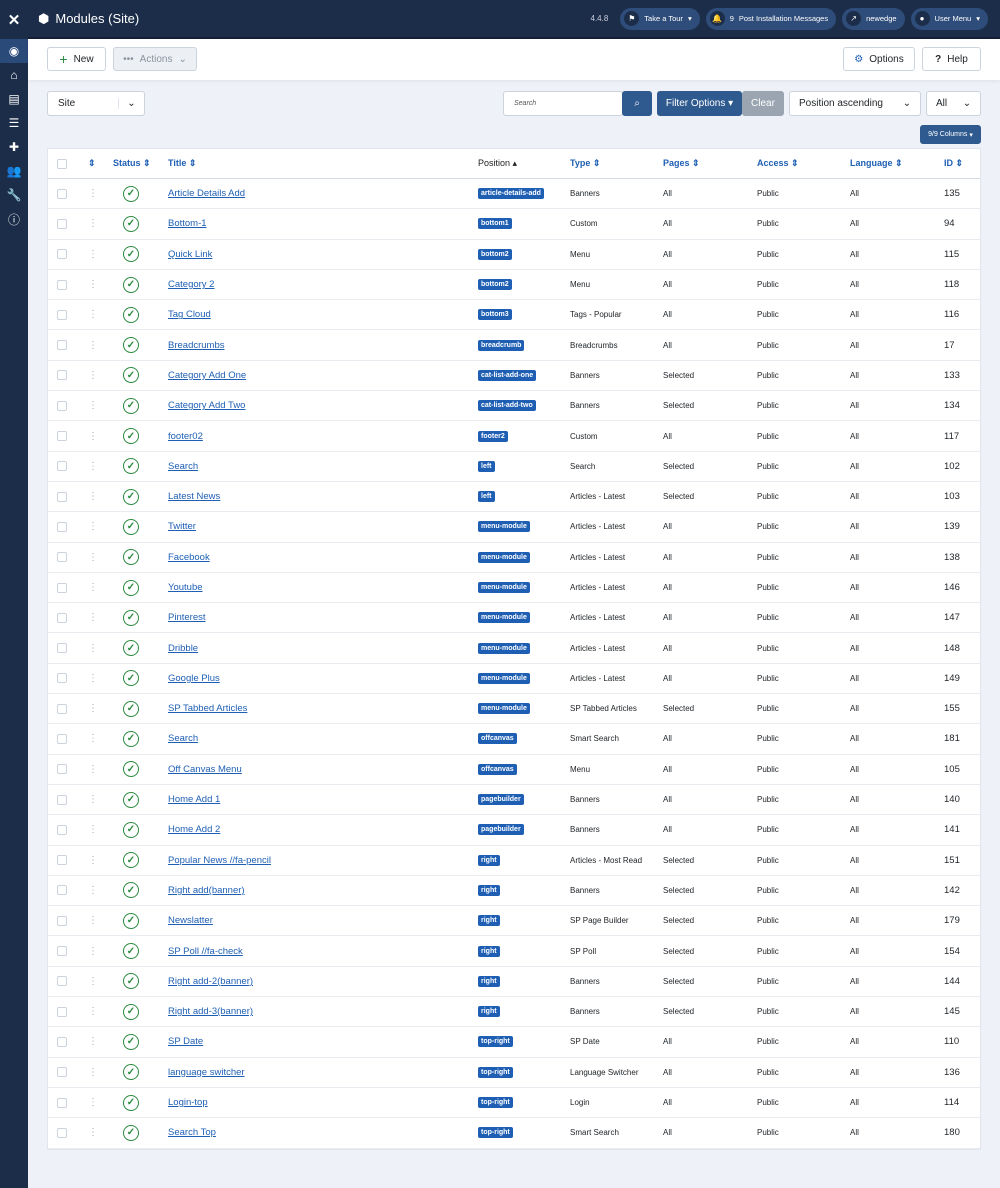 This screenshot has width=1000, height=1188. Describe the element at coordinates (194, 829) in the screenshot. I see `module-title-link: Home Add 2` at that location.